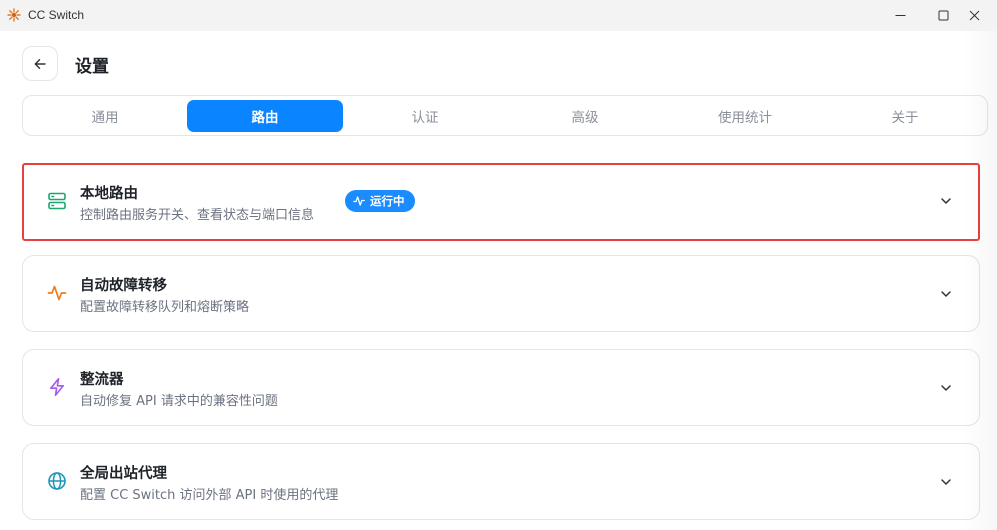  Describe the element at coordinates (165, 307) in the screenshot. I see `section-description: 配置故障转移队列和熔断策略` at that location.